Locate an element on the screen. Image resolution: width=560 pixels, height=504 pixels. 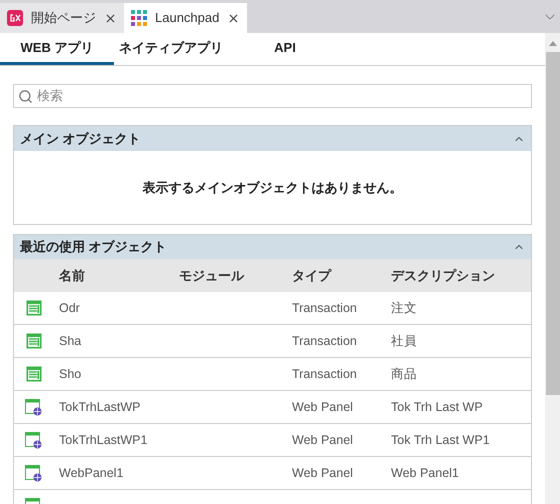
column-header: モジュール is located at coordinates (212, 275).